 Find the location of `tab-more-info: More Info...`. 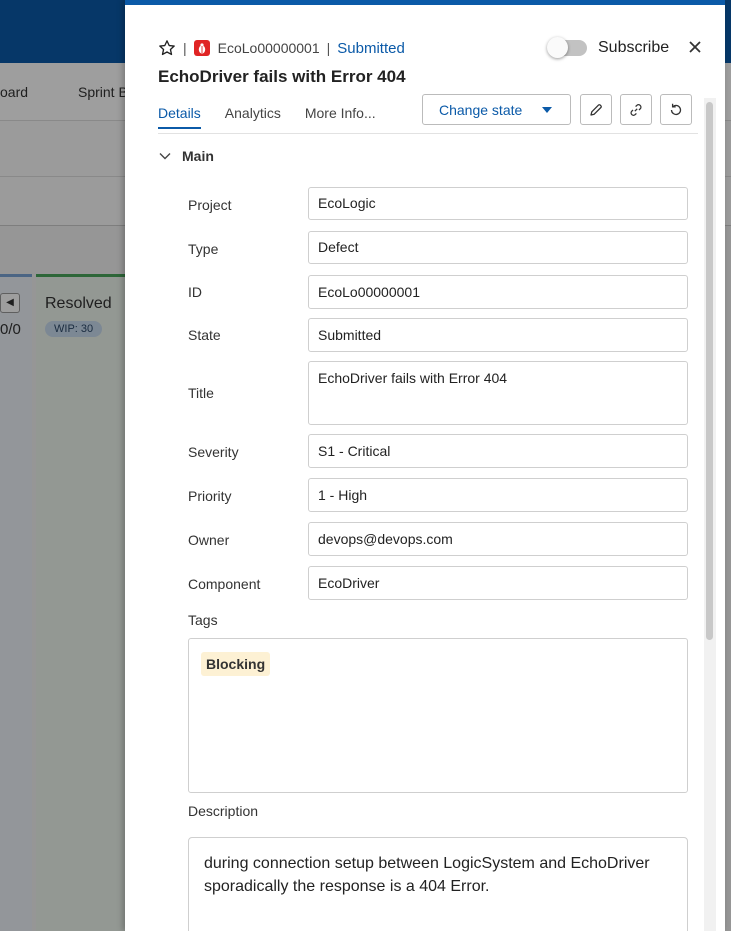

tab-more-info: More Info... is located at coordinates (340, 117).